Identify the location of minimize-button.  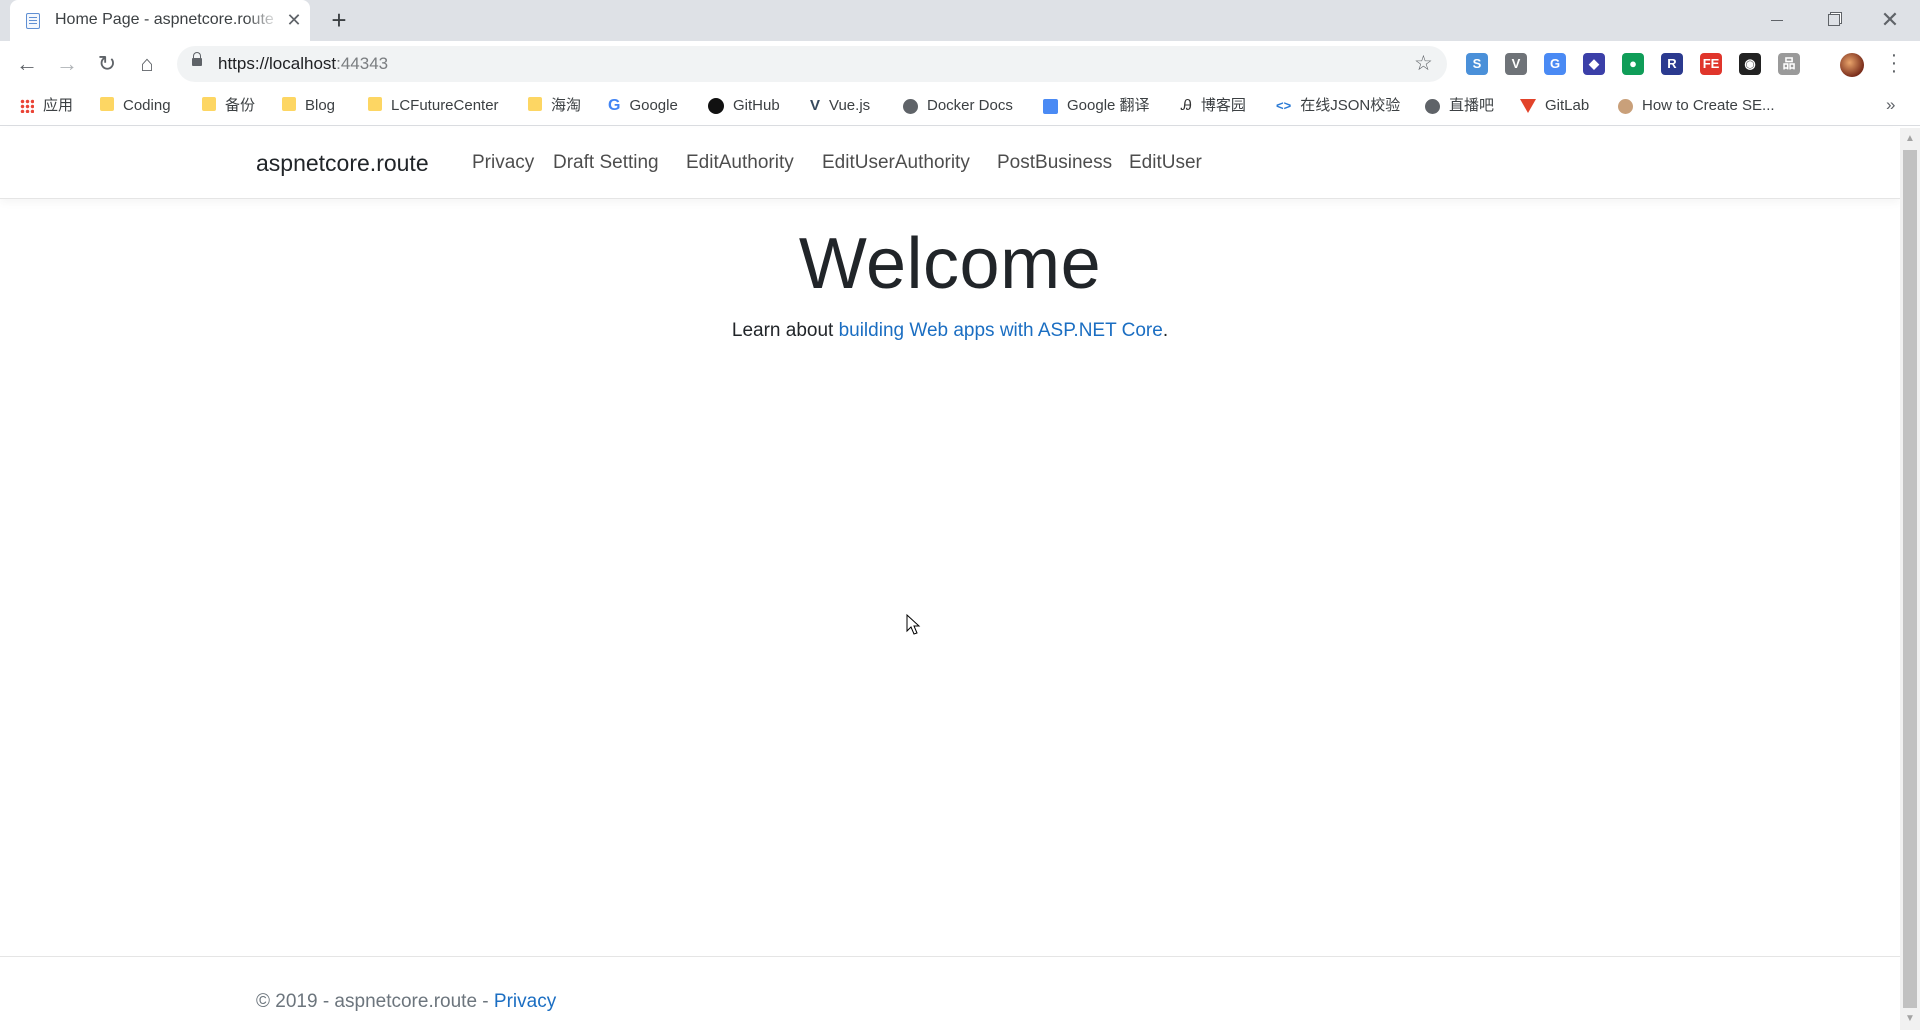
(1777, 20).